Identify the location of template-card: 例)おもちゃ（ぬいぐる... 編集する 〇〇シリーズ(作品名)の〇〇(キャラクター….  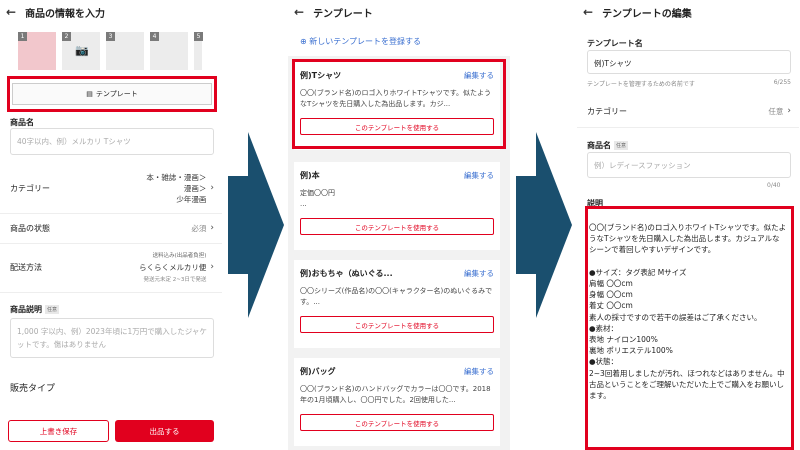
(397, 304).